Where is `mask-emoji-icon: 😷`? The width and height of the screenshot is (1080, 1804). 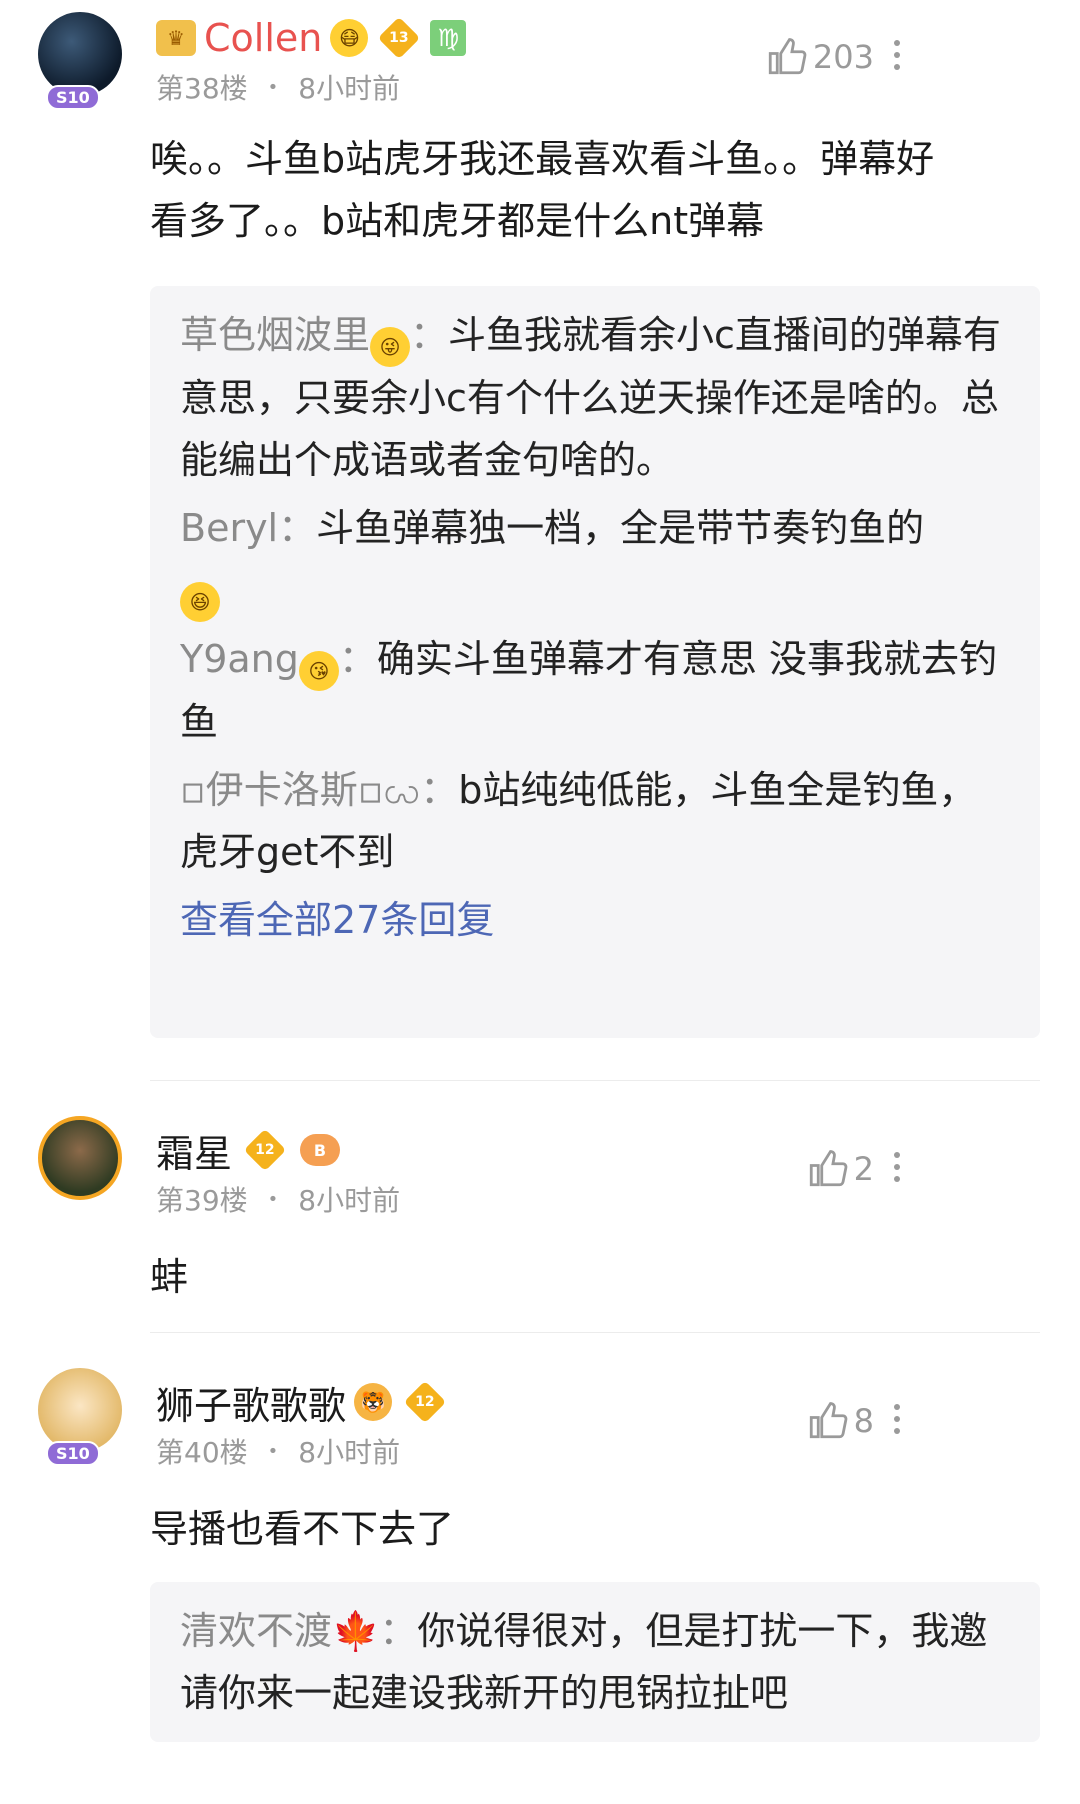 mask-emoji-icon: 😷 is located at coordinates (349, 38).